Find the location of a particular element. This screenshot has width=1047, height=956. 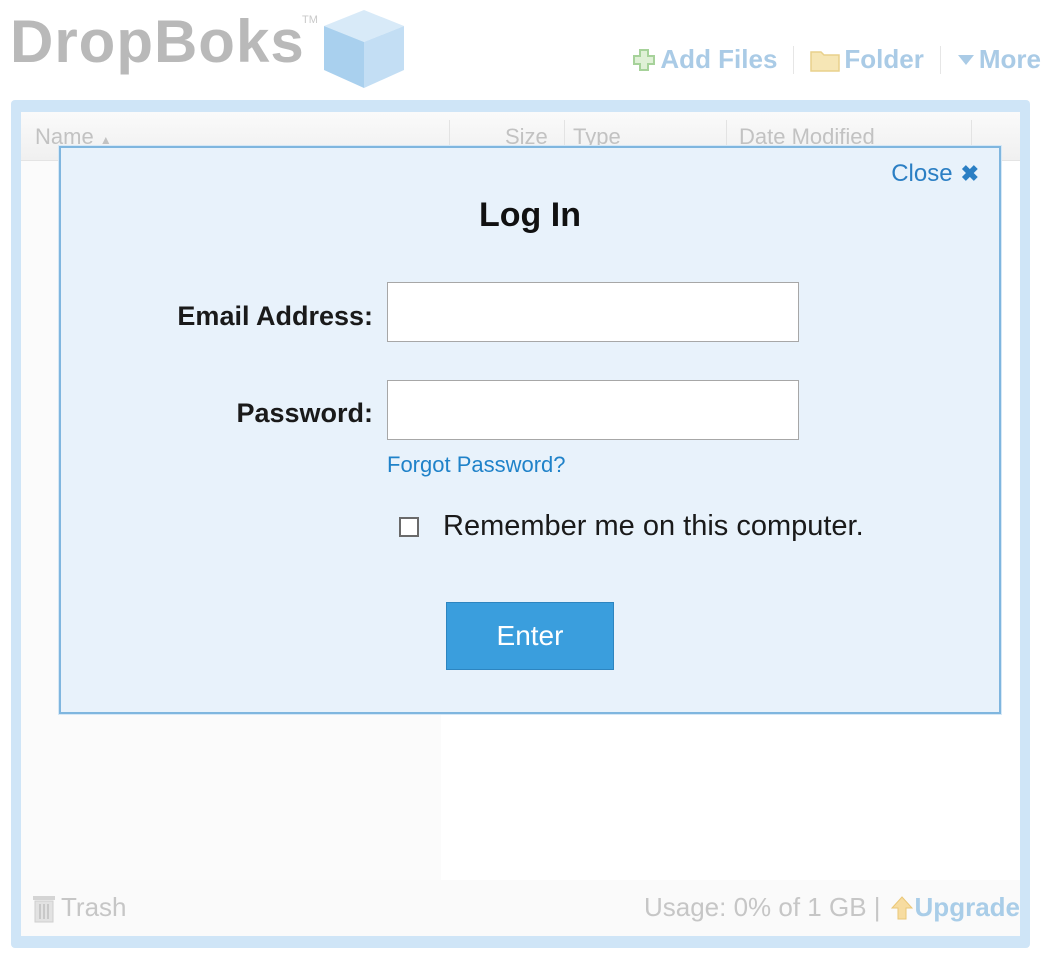

logo: DropBoks is located at coordinates (157, 48).